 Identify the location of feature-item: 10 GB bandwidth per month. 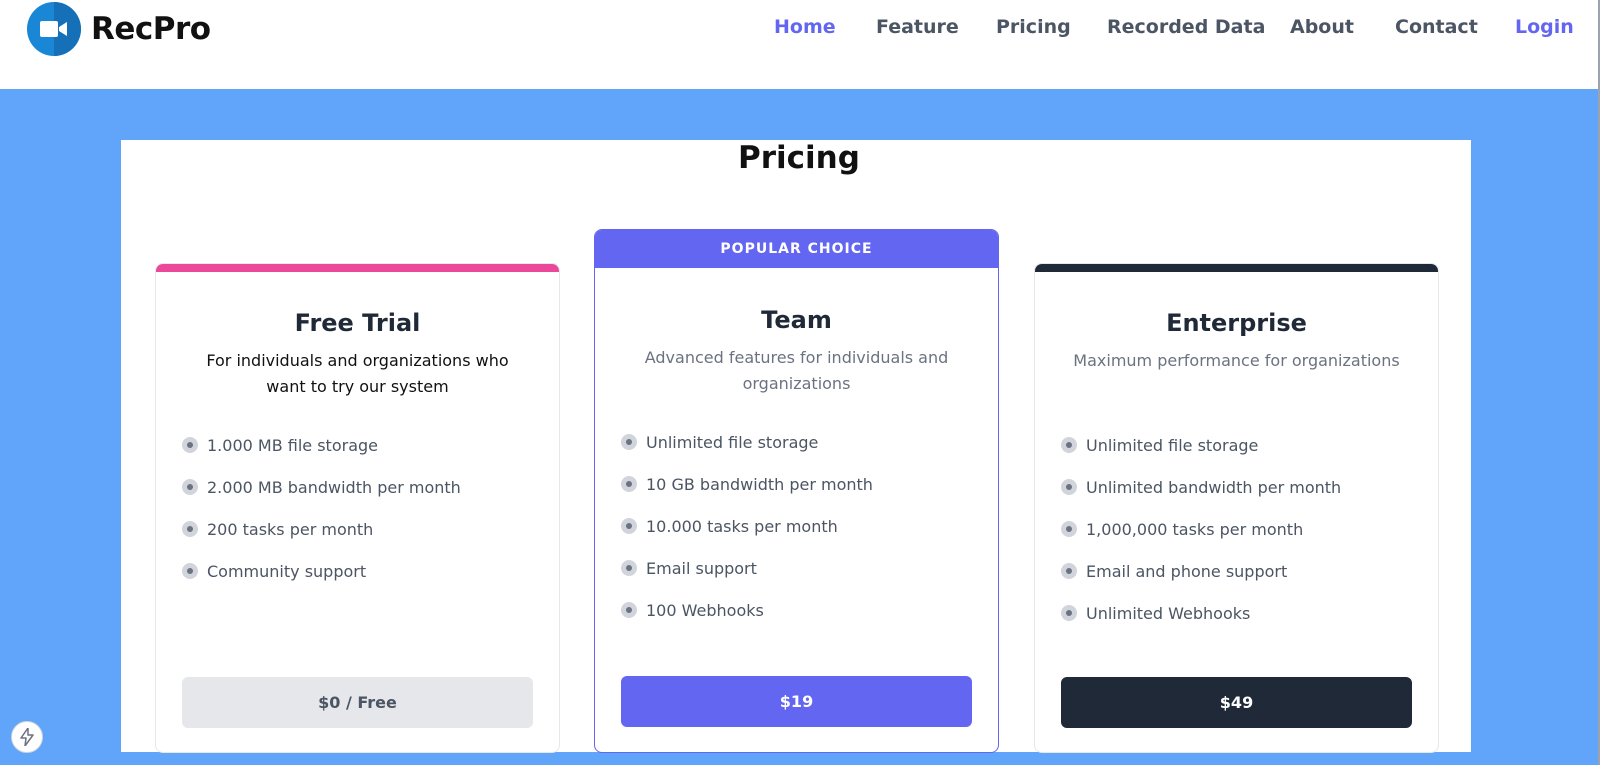
(747, 484).